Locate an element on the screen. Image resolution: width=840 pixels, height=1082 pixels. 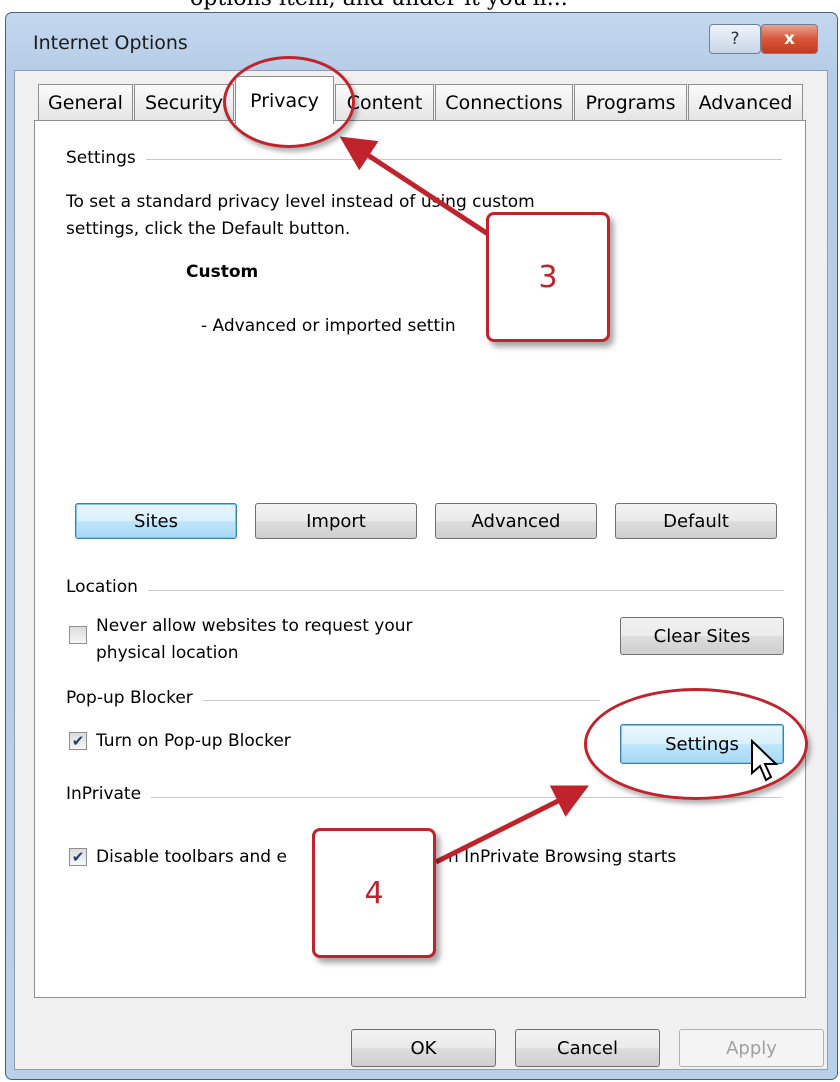
close-button: x is located at coordinates (789, 39).